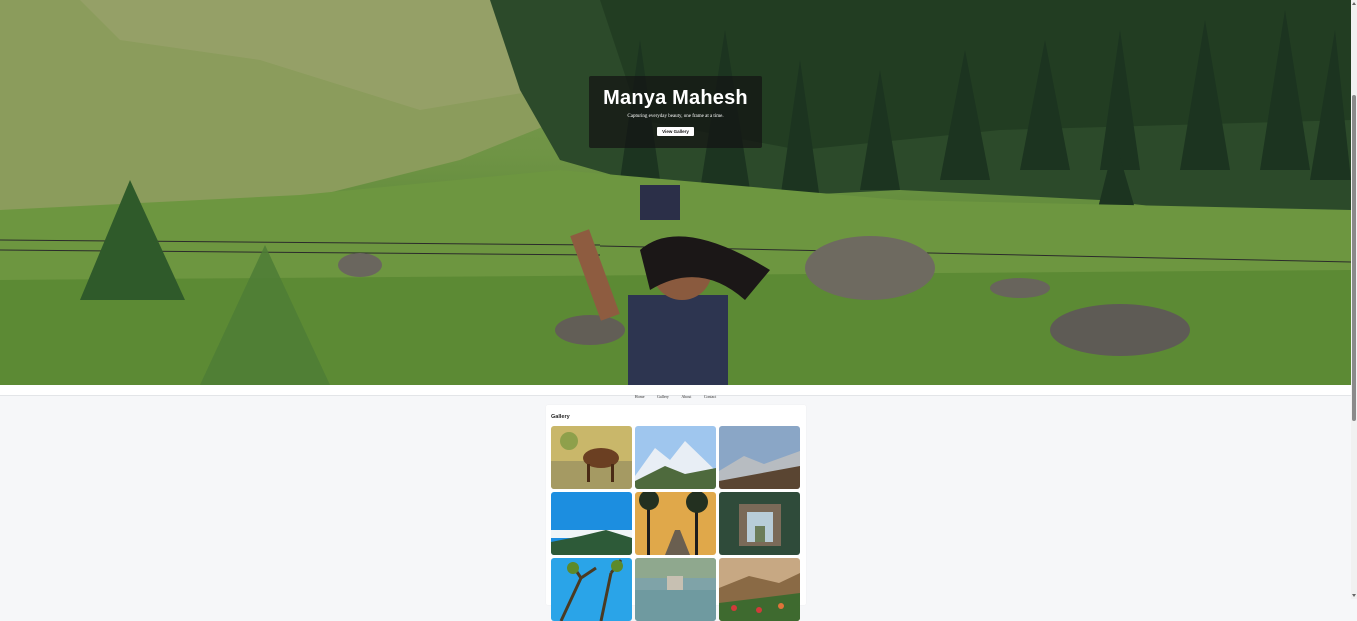 The height and width of the screenshot is (621, 1357). I want to click on hero-title: Manya Mahesh, so click(675, 98).